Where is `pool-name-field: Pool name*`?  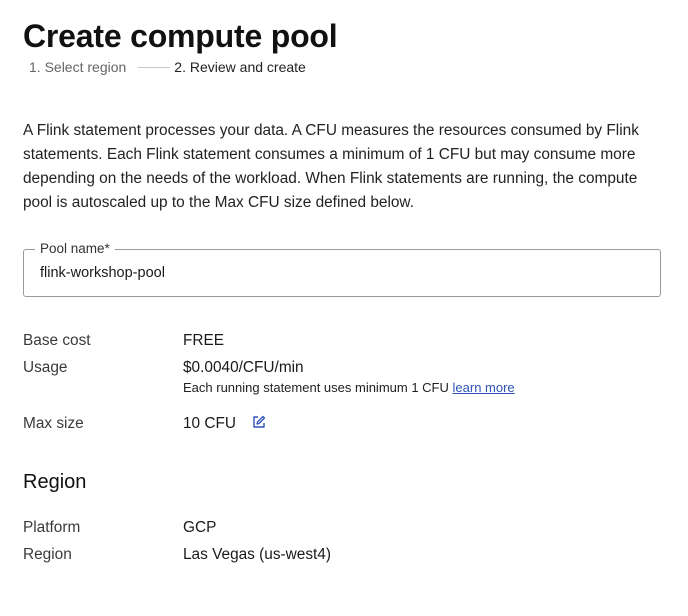 pool-name-field: Pool name* is located at coordinates (342, 269).